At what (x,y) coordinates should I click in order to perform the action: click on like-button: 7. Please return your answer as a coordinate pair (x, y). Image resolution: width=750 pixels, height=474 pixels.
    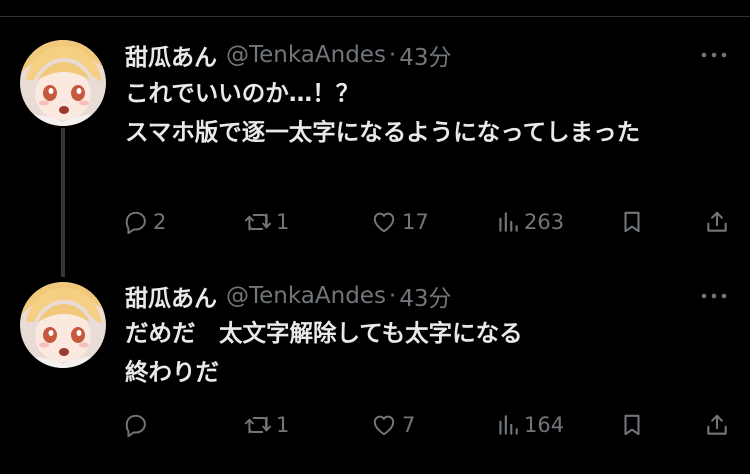
    Looking at the image, I should click on (392, 425).